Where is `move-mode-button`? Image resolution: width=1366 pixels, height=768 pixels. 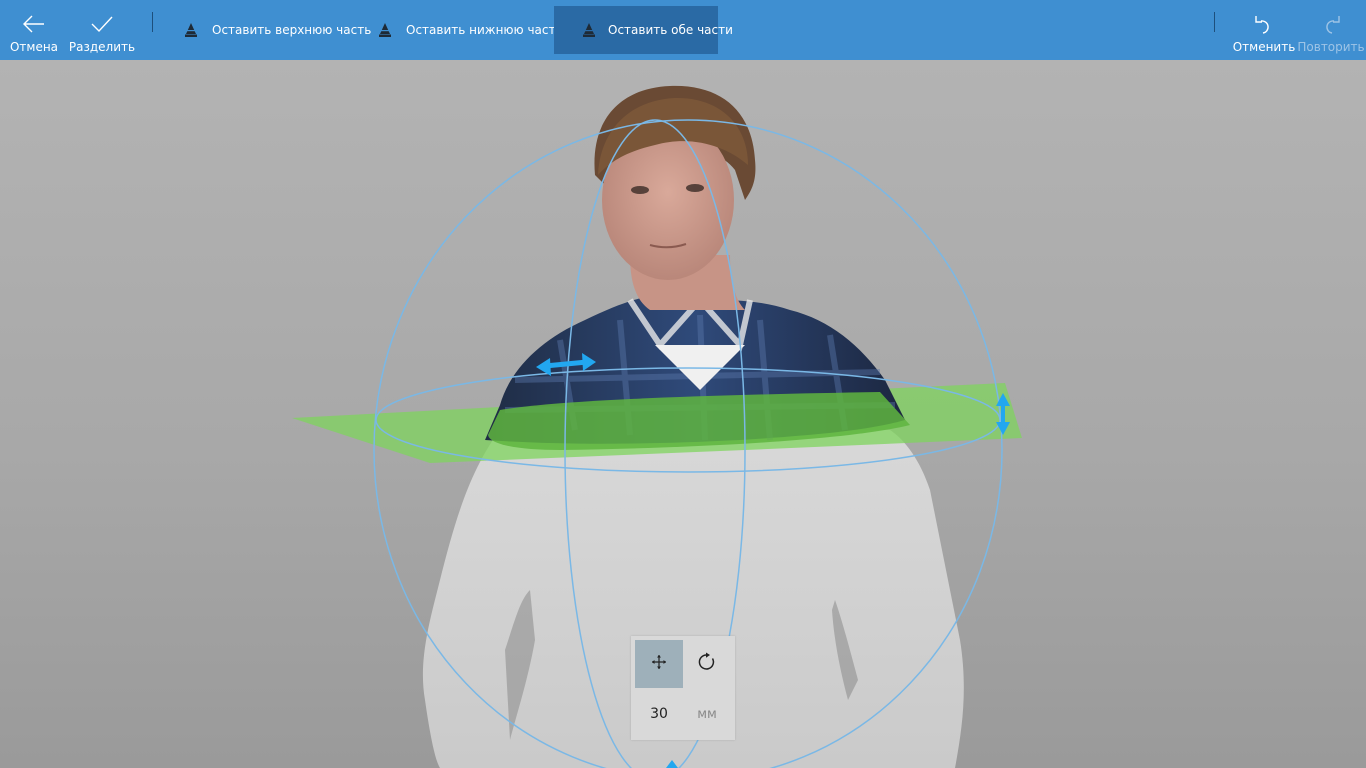
move-mode-button is located at coordinates (659, 664).